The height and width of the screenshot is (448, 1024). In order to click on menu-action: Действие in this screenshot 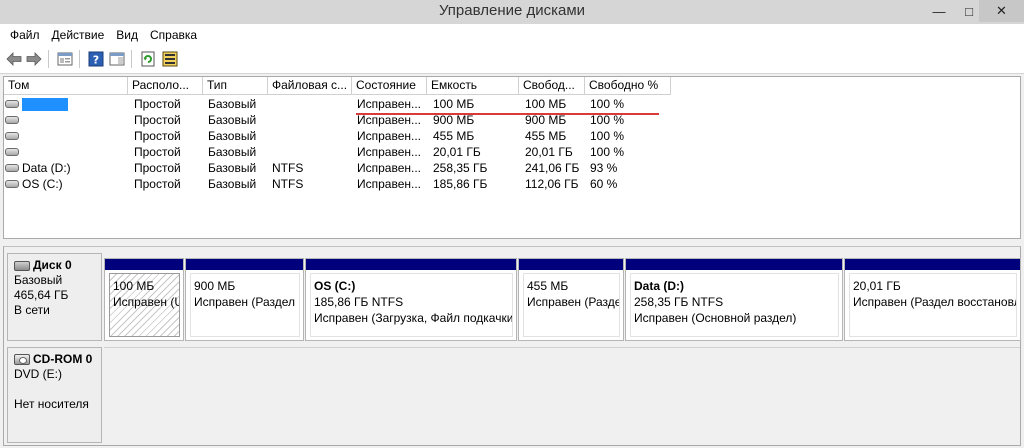, I will do `click(78, 35)`.